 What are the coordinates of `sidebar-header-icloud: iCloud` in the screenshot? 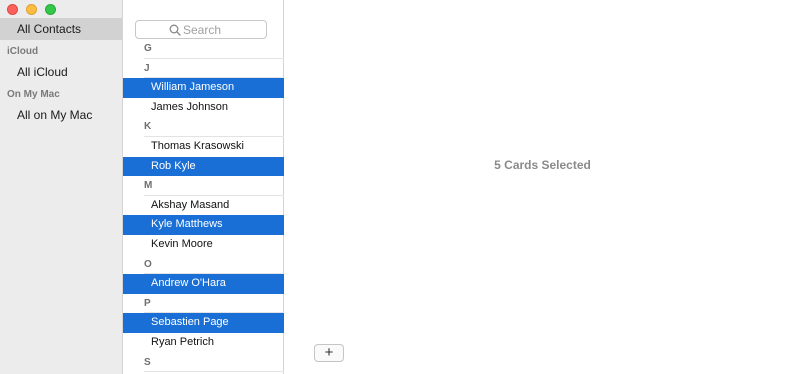 It's located at (23, 51).